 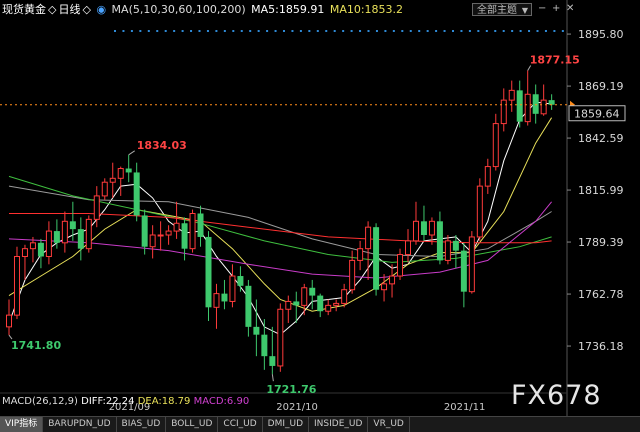 What do you see at coordinates (556, 8) in the screenshot?
I see `plus-icon: +` at bounding box center [556, 8].